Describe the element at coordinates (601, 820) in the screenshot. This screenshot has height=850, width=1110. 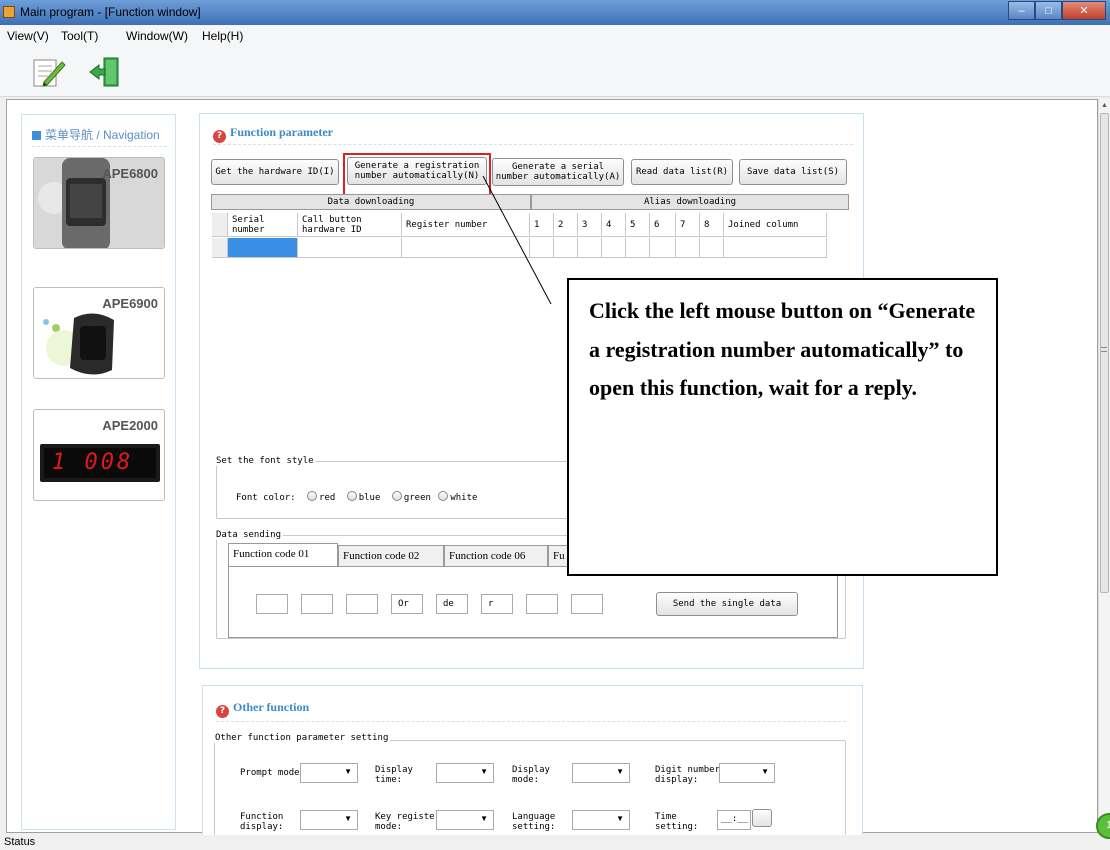
I see `language-setting-select: ▼` at that location.